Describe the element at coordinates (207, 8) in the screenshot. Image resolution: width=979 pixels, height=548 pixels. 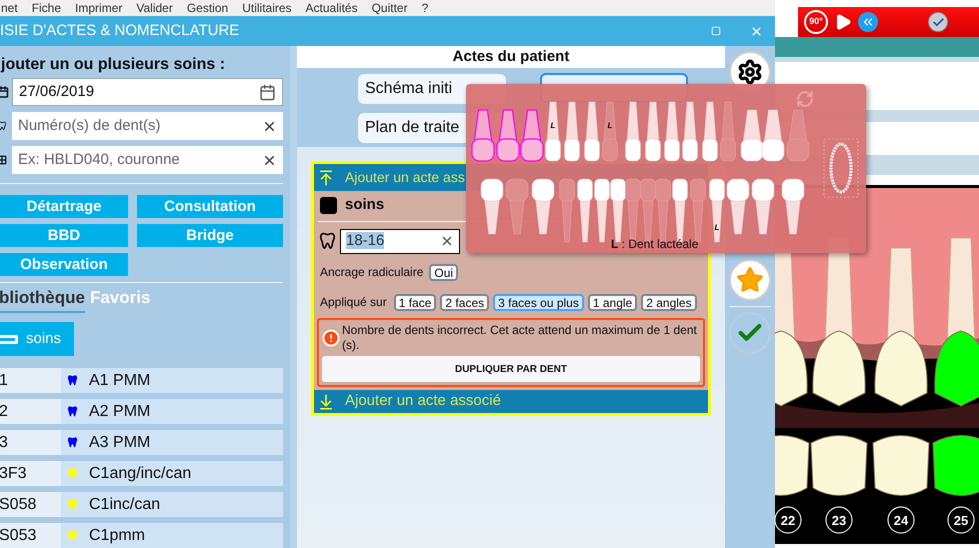
I see `menu-item: Gestion` at that location.